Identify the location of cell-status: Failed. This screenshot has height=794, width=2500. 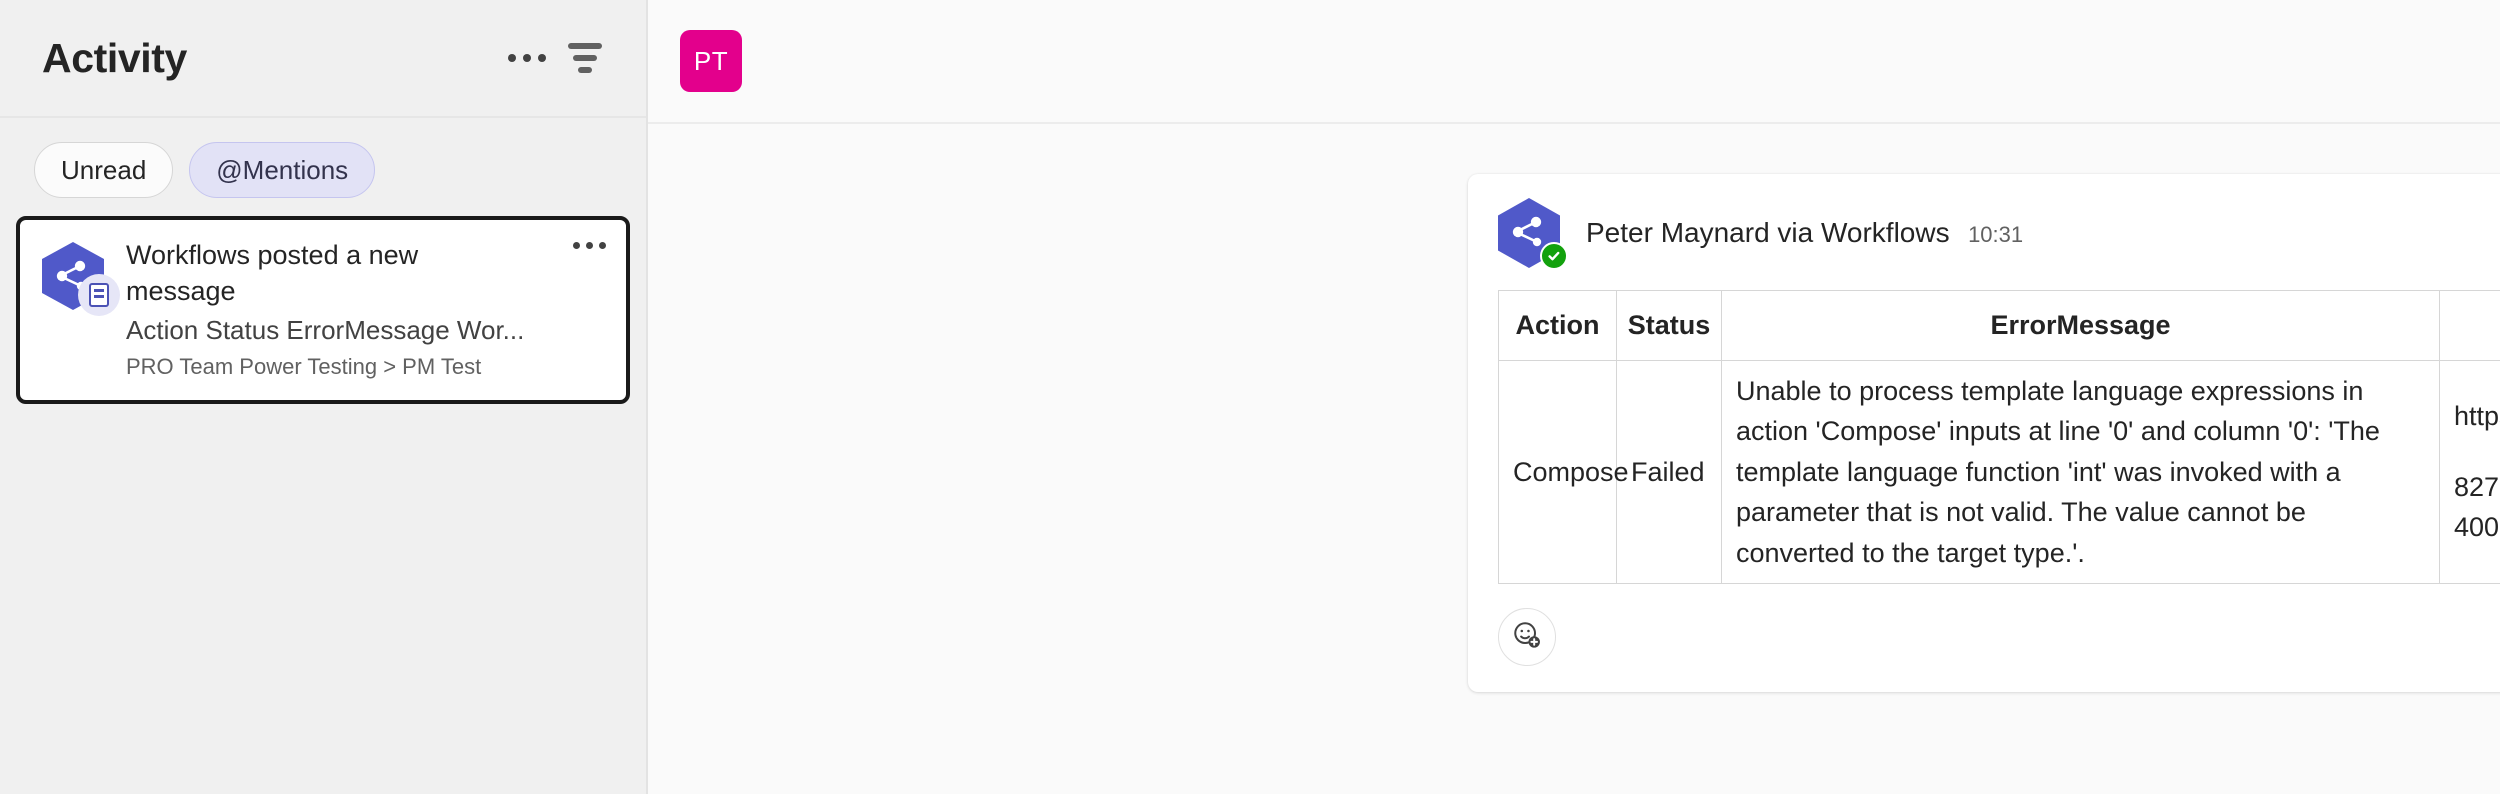
(1669, 471).